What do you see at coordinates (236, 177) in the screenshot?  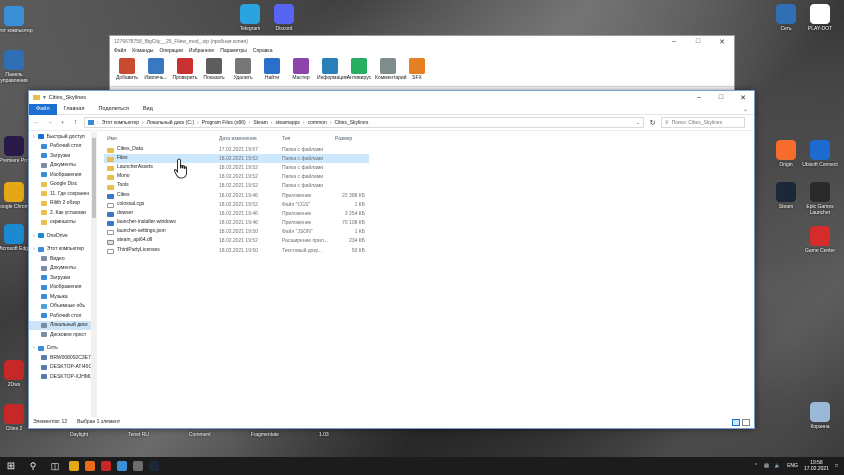 I see `file-row: Mono 18.02.2021 19:52 Папка с файлами` at bounding box center [236, 177].